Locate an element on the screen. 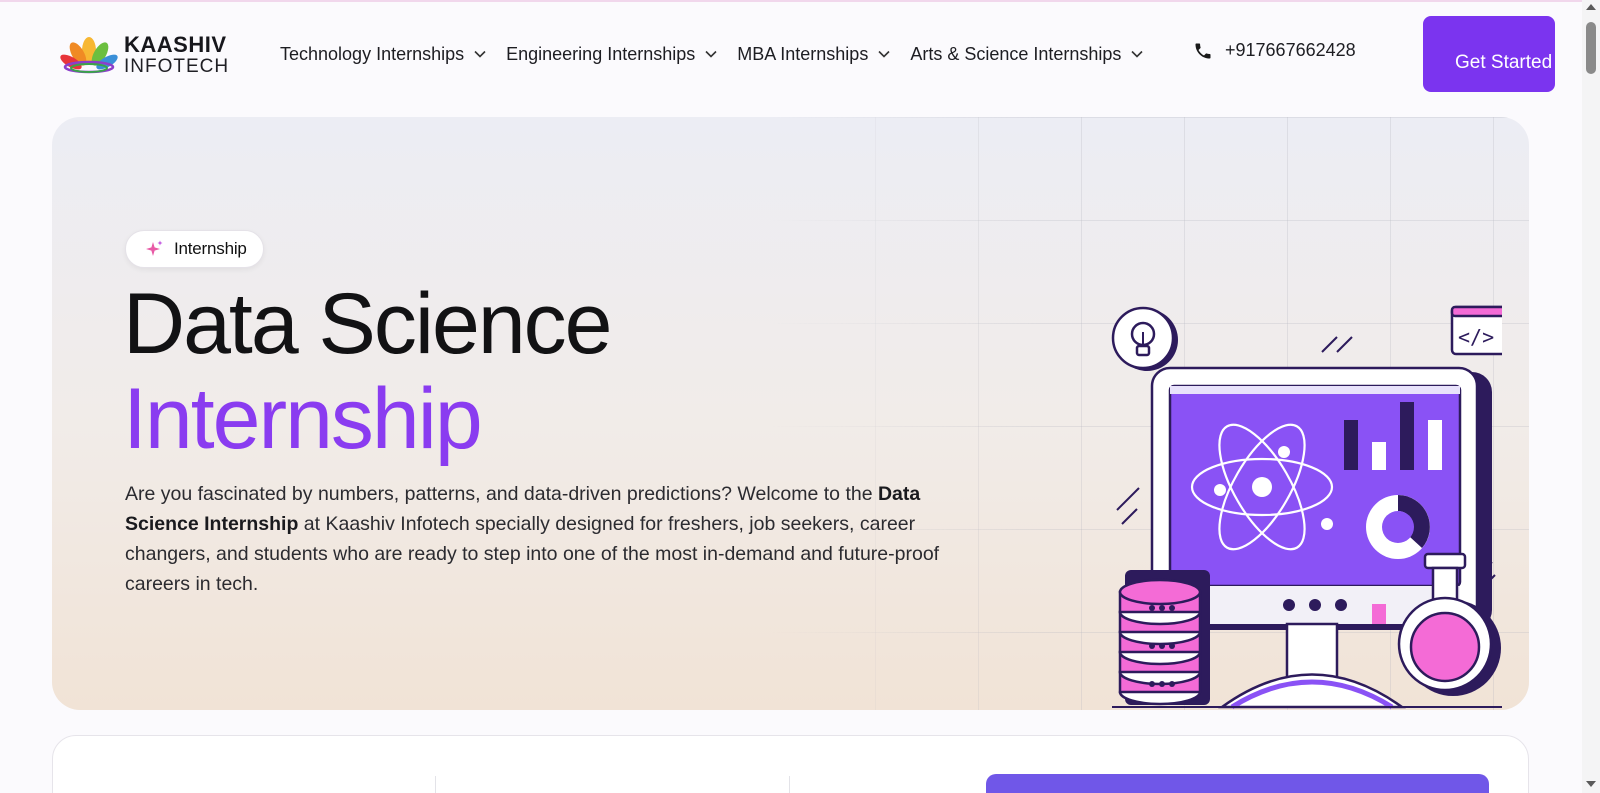 This screenshot has height=793, width=1600. phone-link: +917667662428 is located at coordinates (1274, 50).